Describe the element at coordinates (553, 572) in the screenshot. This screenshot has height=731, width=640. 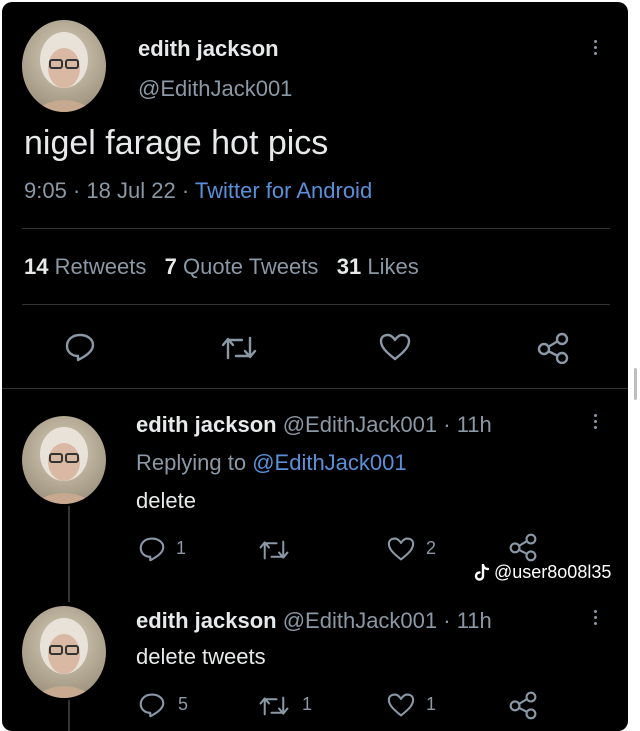
I see `watermark-text: @user8o08l35` at that location.